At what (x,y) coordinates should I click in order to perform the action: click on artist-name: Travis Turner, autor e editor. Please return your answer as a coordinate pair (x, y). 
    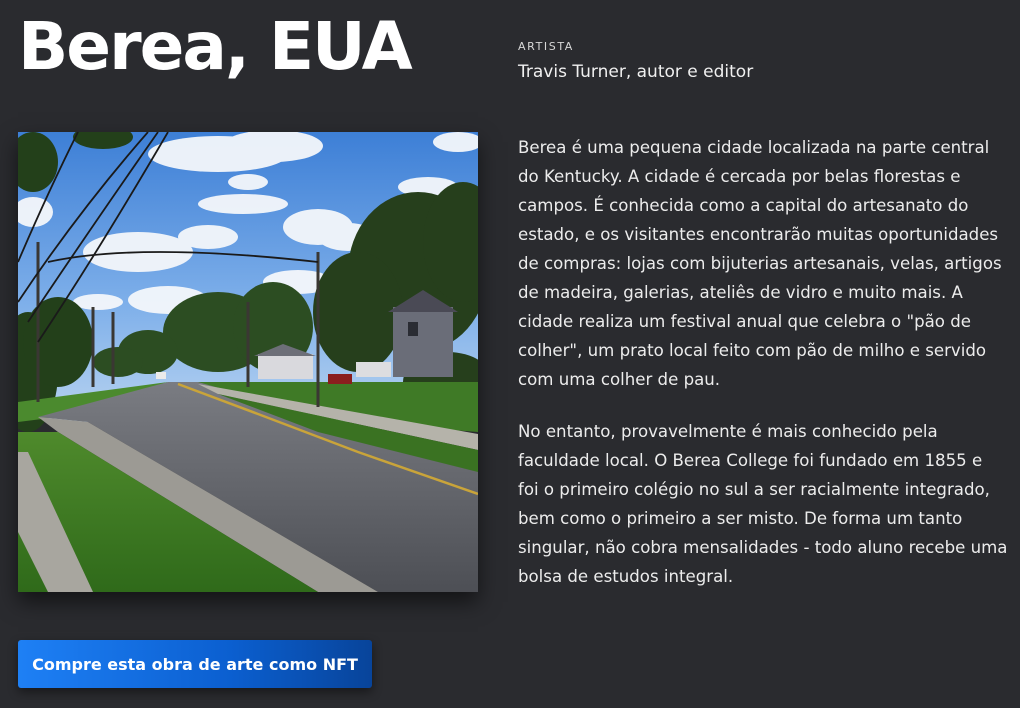
    Looking at the image, I should click on (636, 72).